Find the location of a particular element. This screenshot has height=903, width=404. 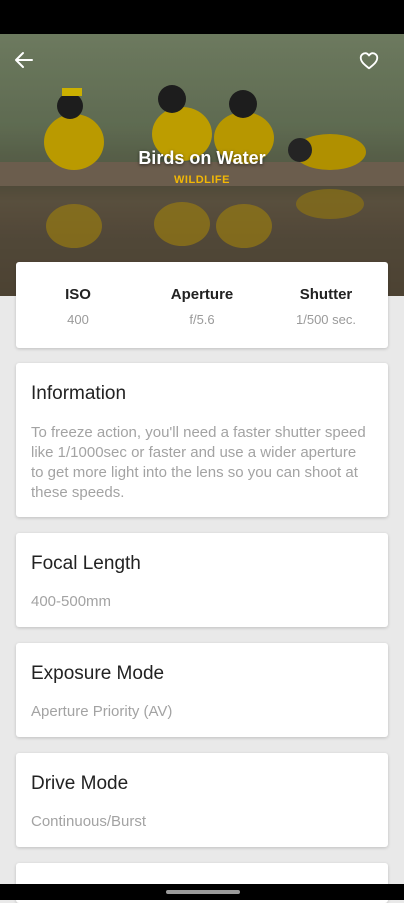

navigation-bar is located at coordinates (202, 892).